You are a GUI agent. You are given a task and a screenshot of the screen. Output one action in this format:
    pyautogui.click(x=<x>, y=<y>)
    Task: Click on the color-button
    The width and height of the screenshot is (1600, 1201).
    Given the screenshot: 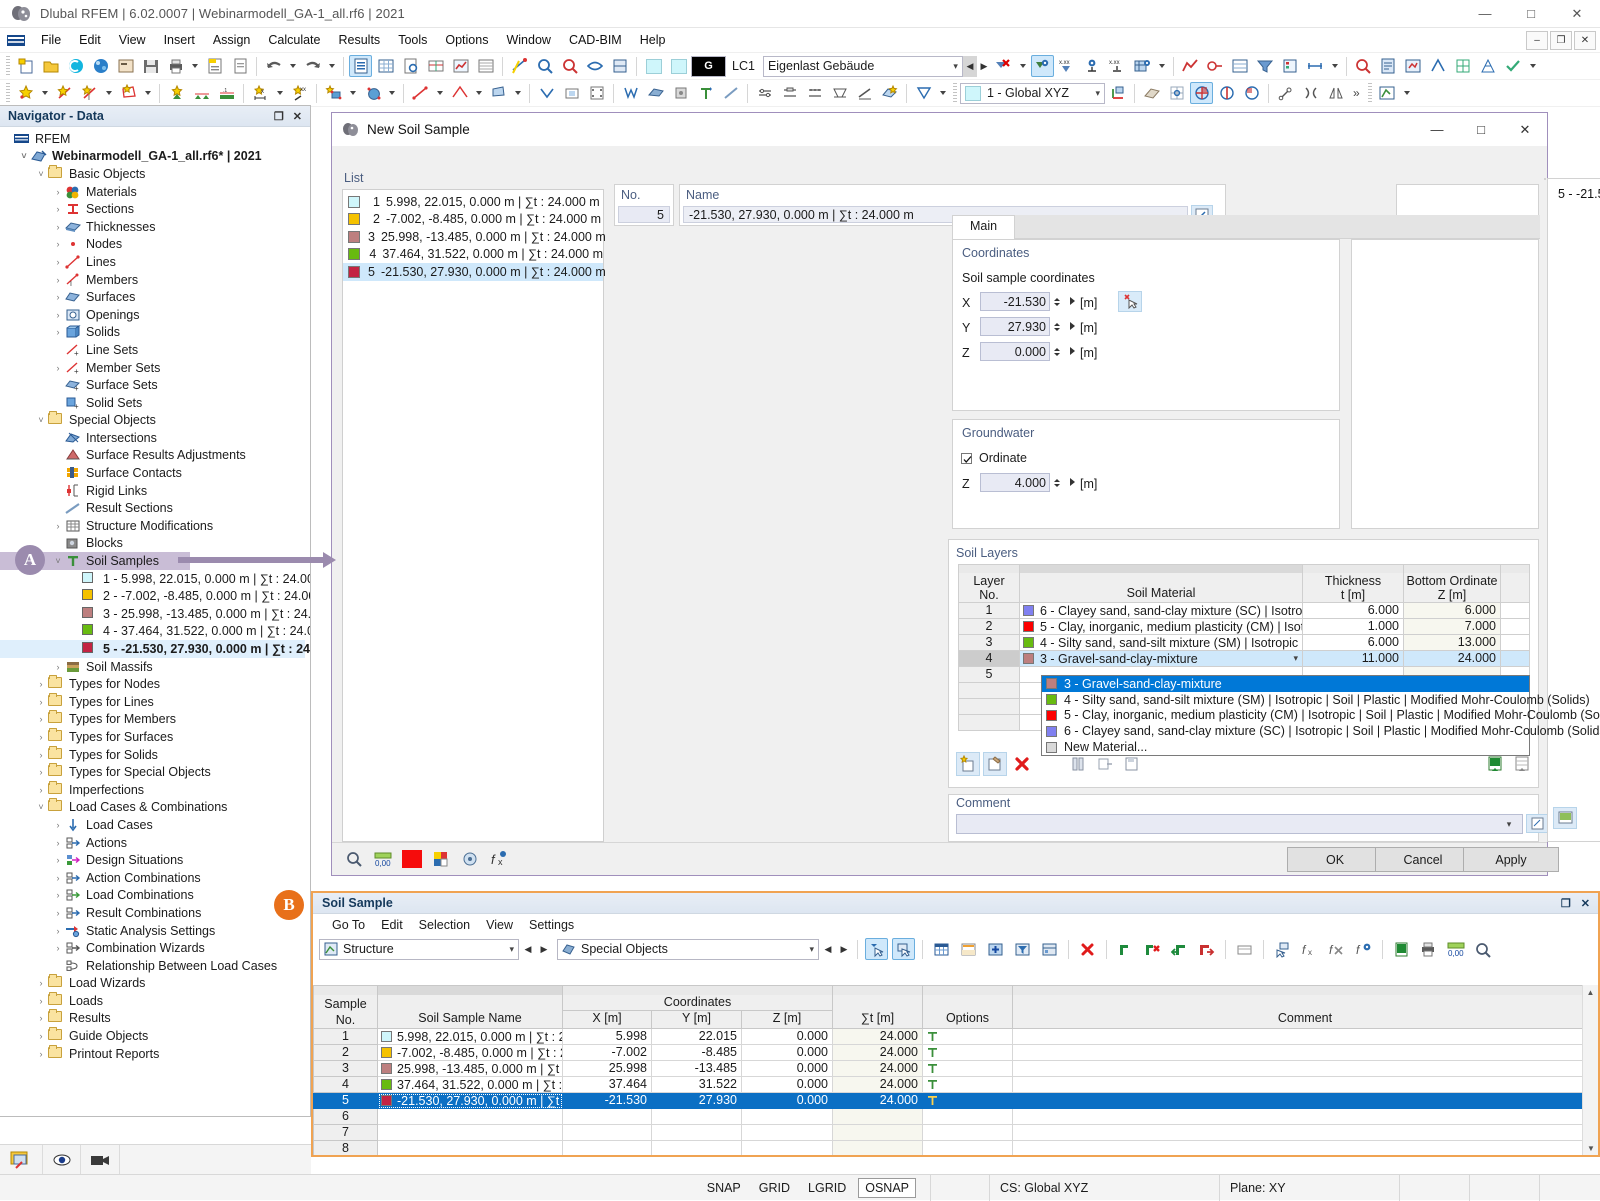 What is the action you would take?
    pyautogui.click(x=412, y=859)
    